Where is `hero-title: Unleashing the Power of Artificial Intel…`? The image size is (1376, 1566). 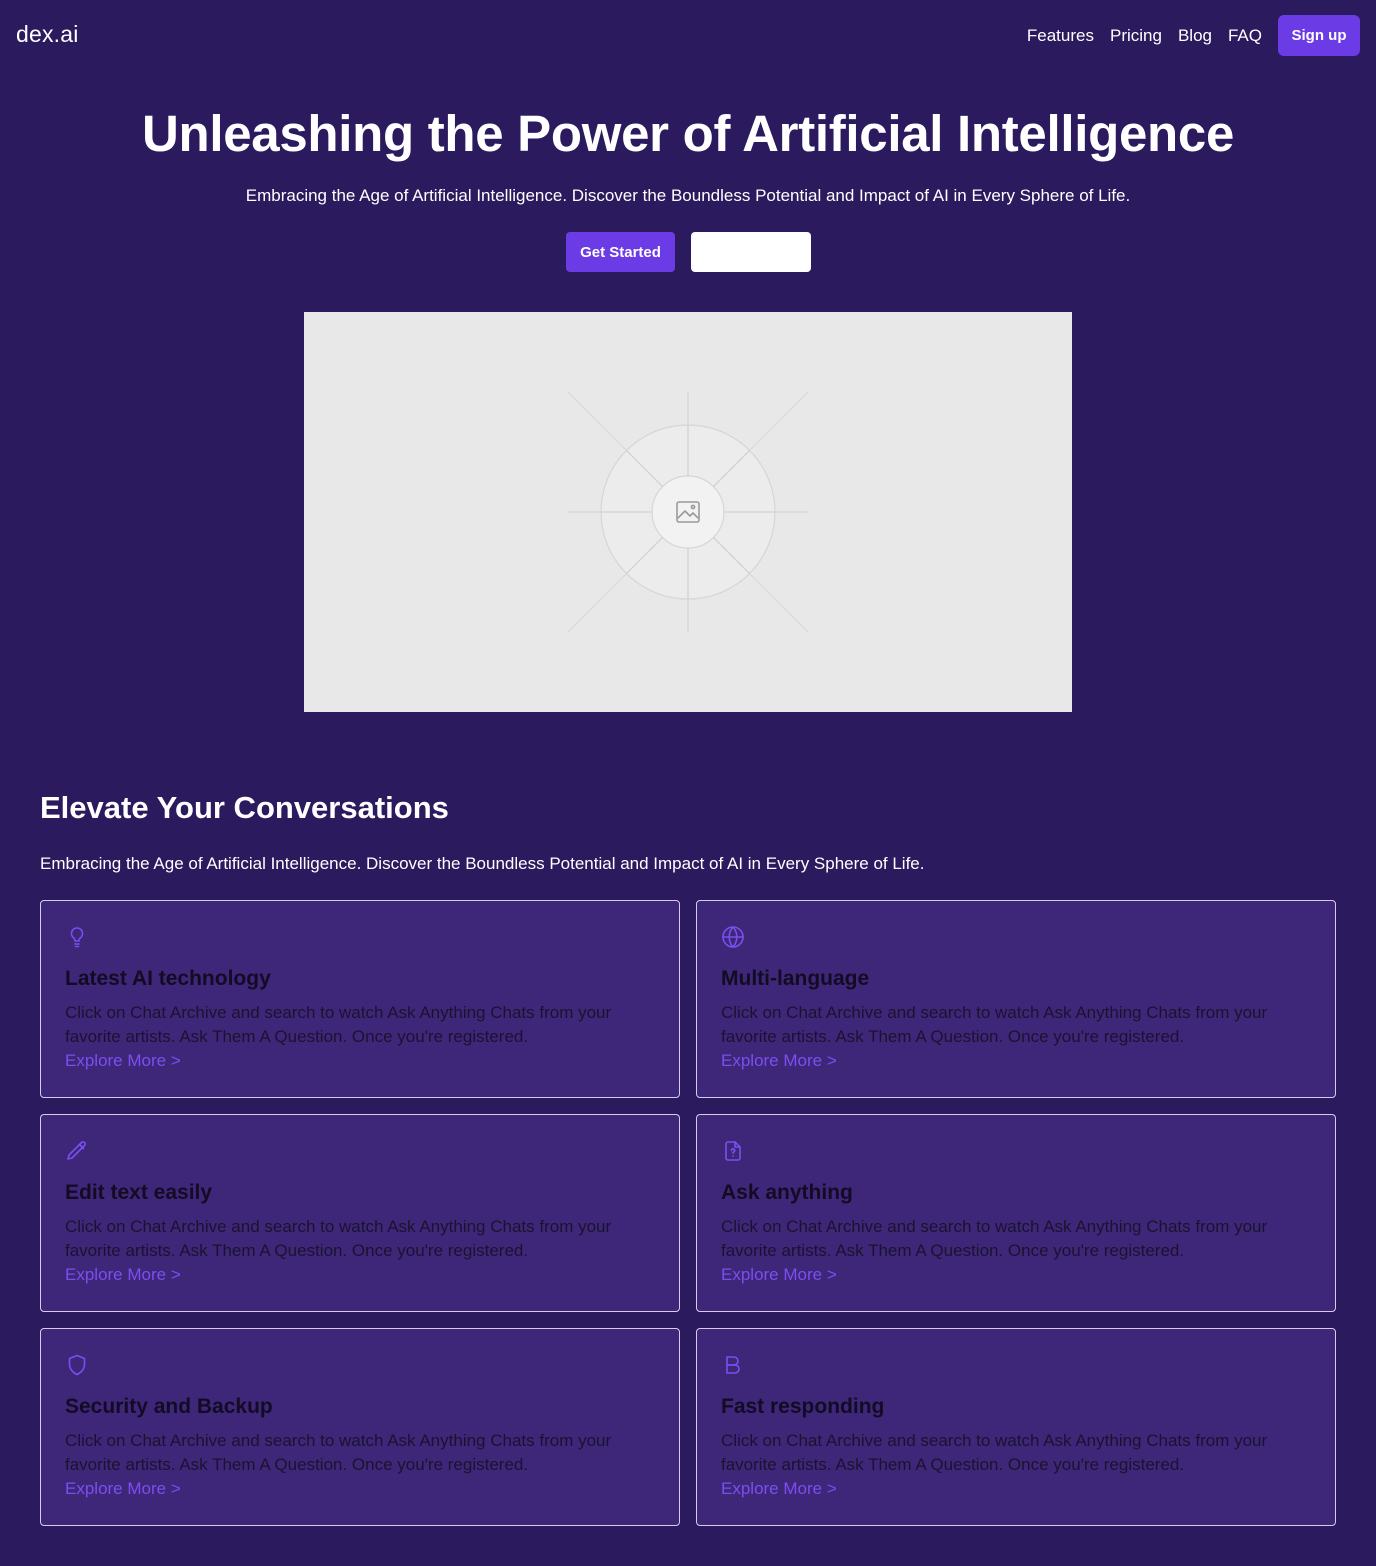 hero-title: Unleashing the Power of Artificial Intel… is located at coordinates (688, 133).